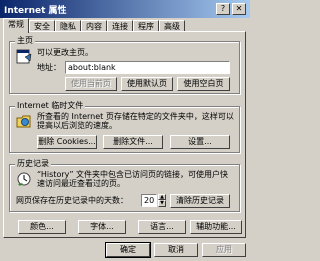 This screenshot has height=261, width=320. What do you see at coordinates (91, 84) in the screenshot?
I see `use-current-page-button: 使用当前页` at bounding box center [91, 84].